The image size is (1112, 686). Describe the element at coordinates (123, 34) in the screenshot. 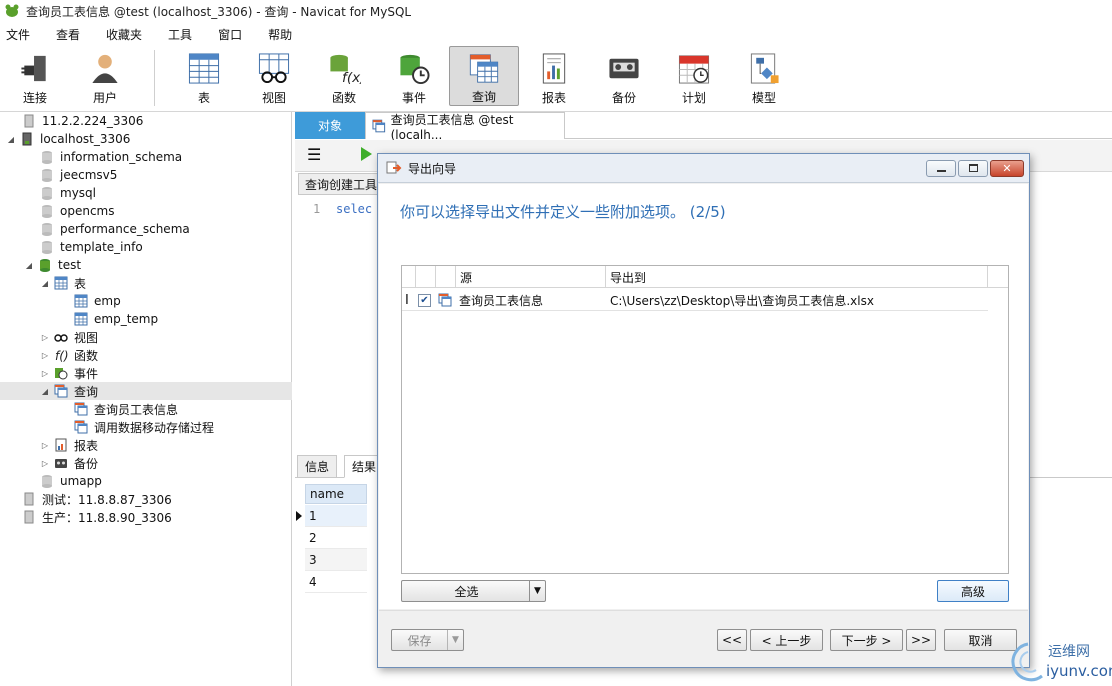

I see `menu-favorites: 收藏夹` at that location.